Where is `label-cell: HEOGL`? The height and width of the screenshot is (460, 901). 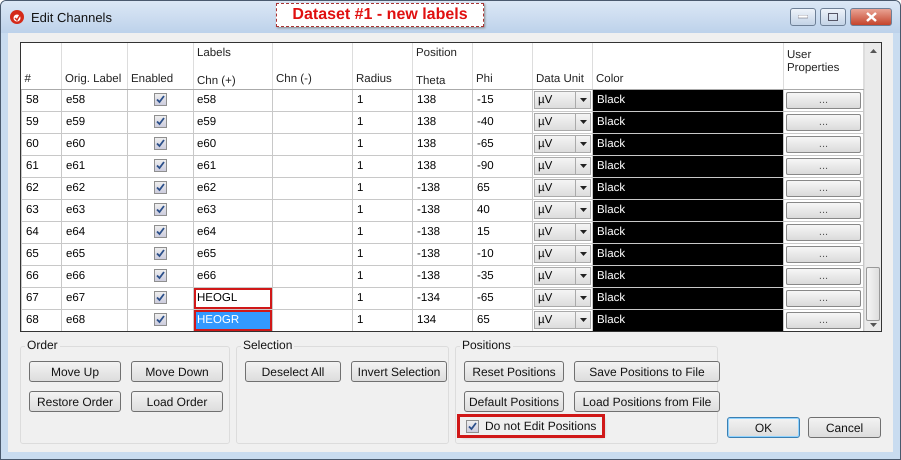
label-cell: HEOGL is located at coordinates (233, 298).